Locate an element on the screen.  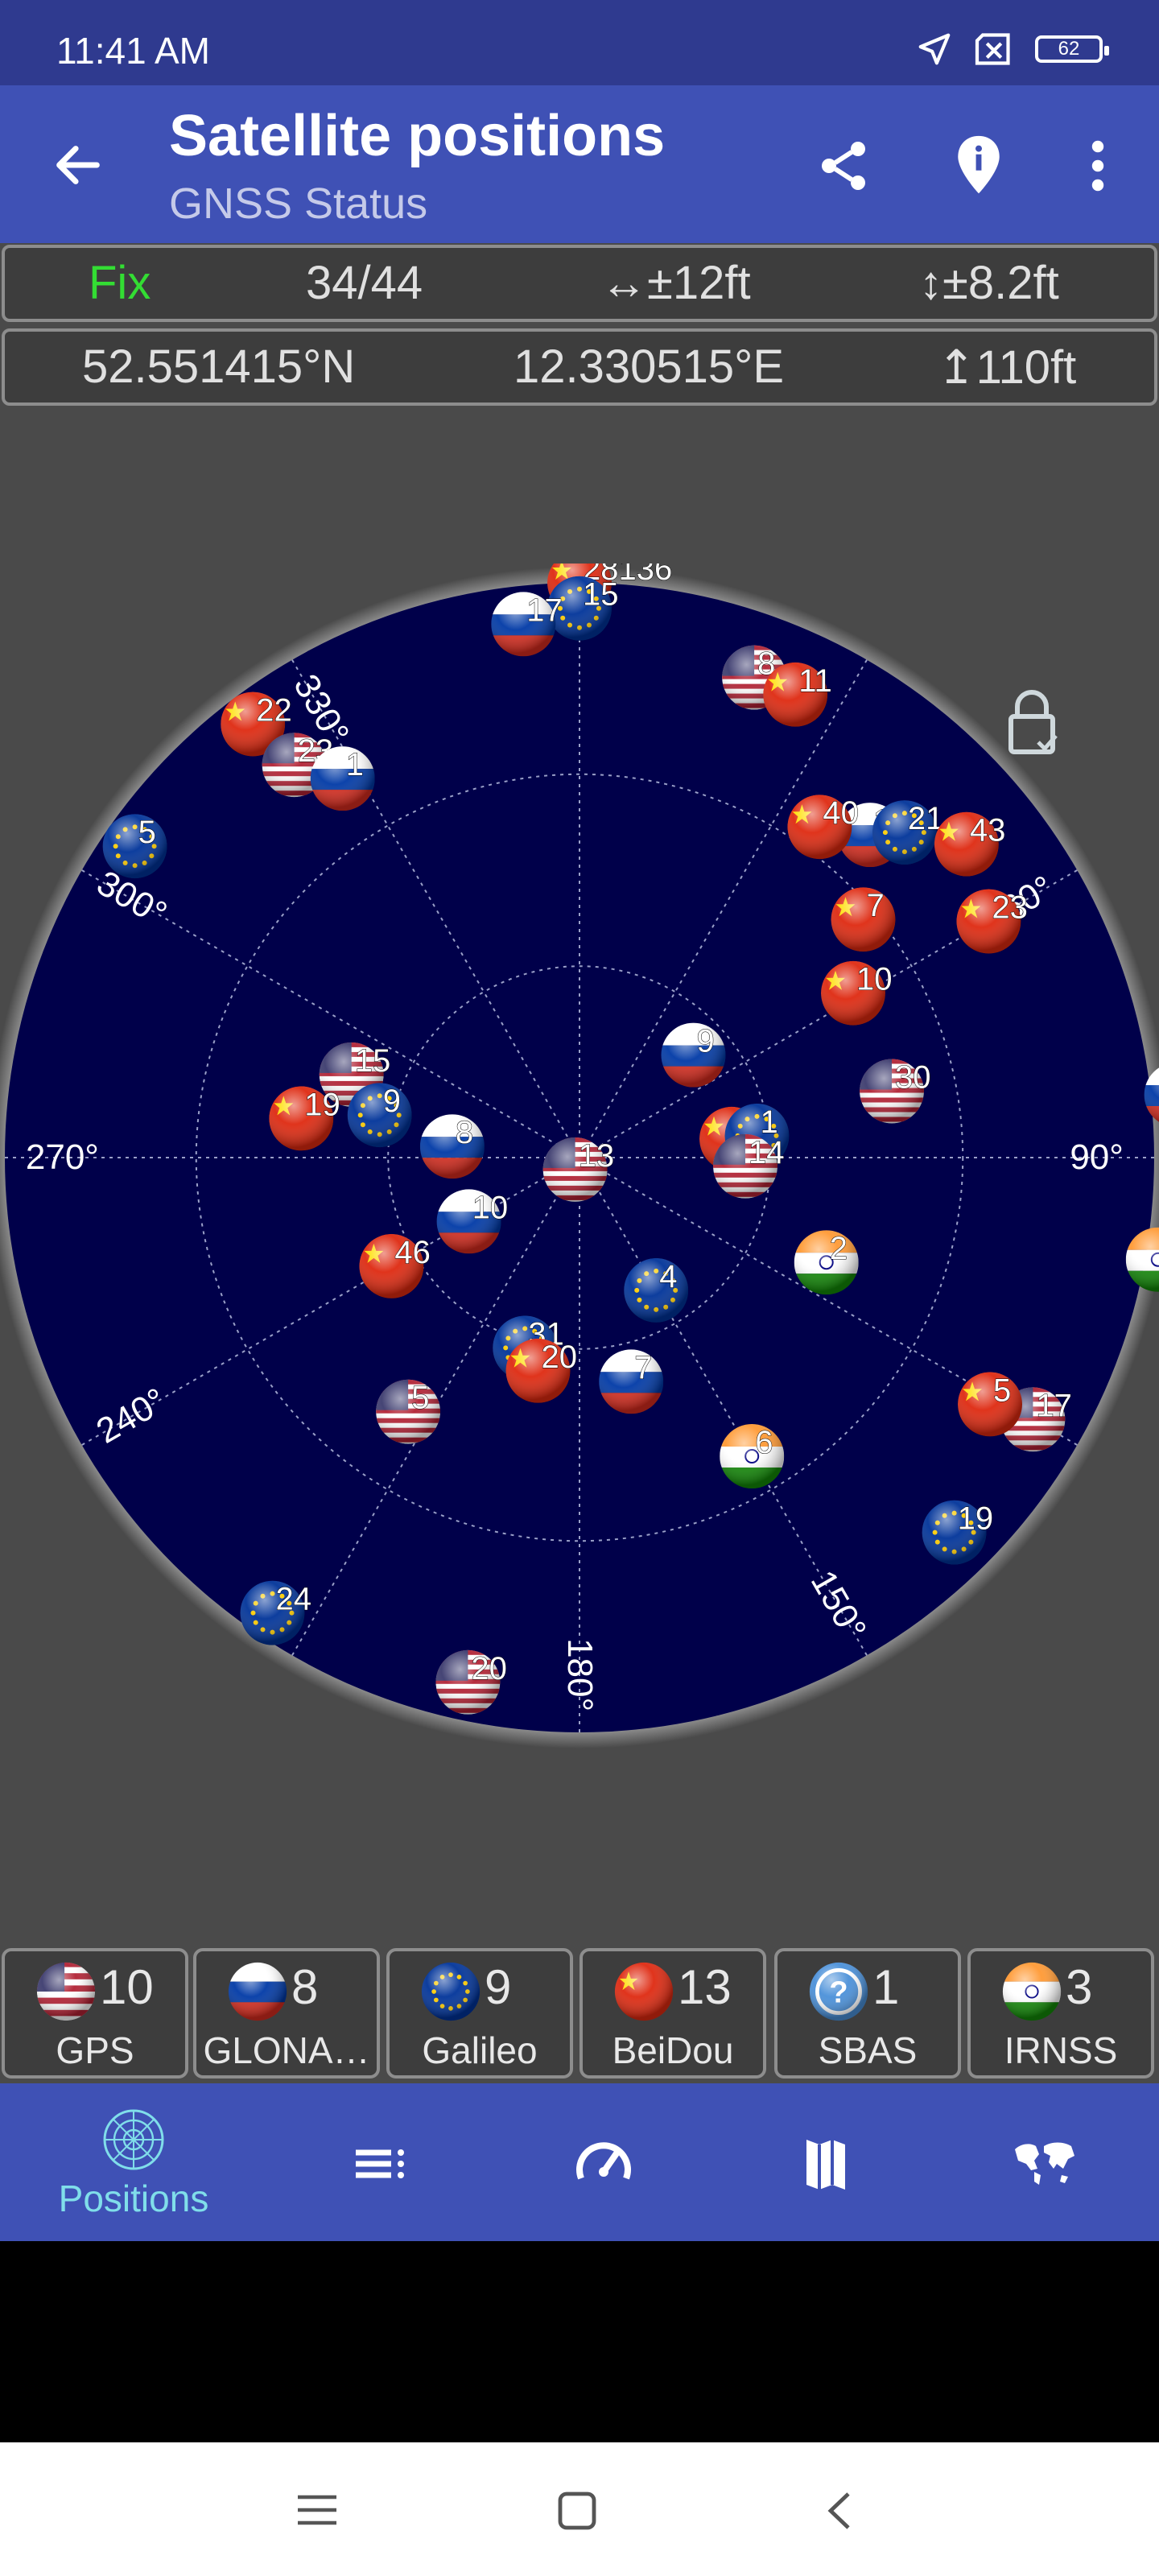
azimuth-label: 180° is located at coordinates (580, 1674).